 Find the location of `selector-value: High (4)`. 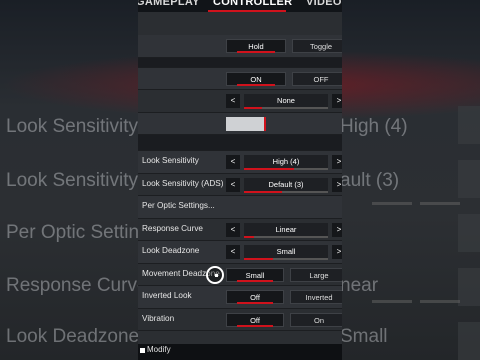

selector-value: High (4) is located at coordinates (286, 162).